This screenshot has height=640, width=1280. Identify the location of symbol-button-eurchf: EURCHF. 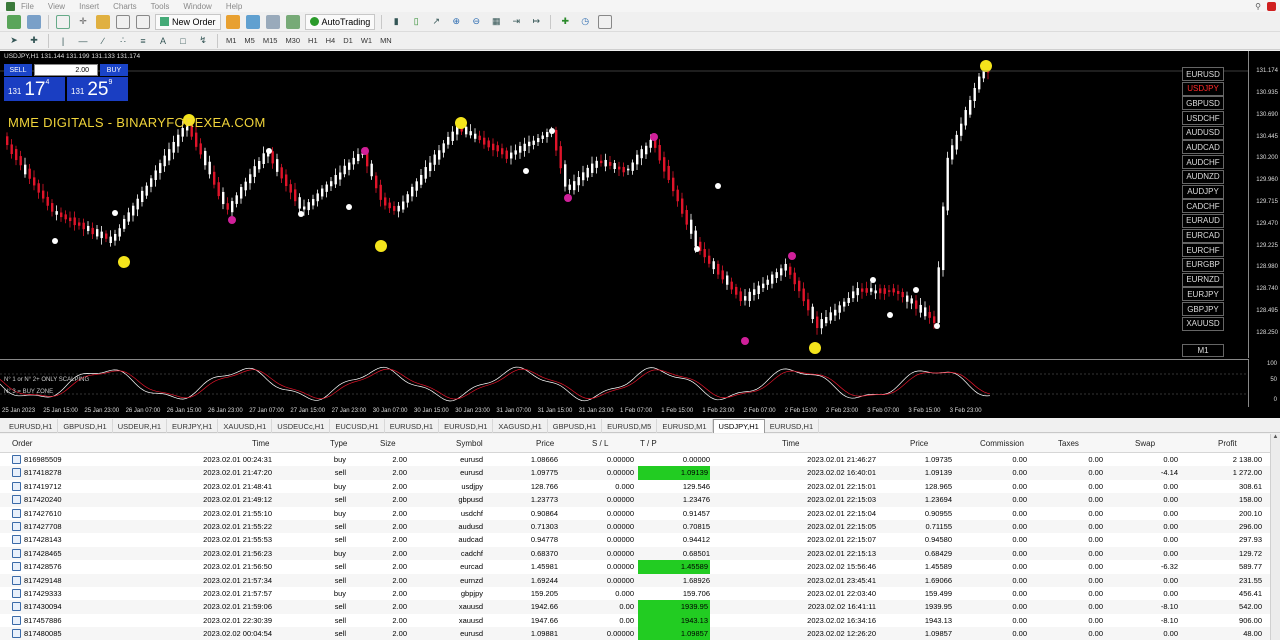
(1203, 250).